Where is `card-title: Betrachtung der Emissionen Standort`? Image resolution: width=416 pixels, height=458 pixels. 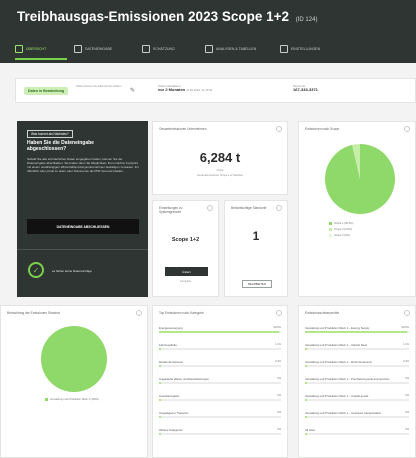
card-title: Betrachtung der Emissionen Standort is located at coordinates (33, 313).